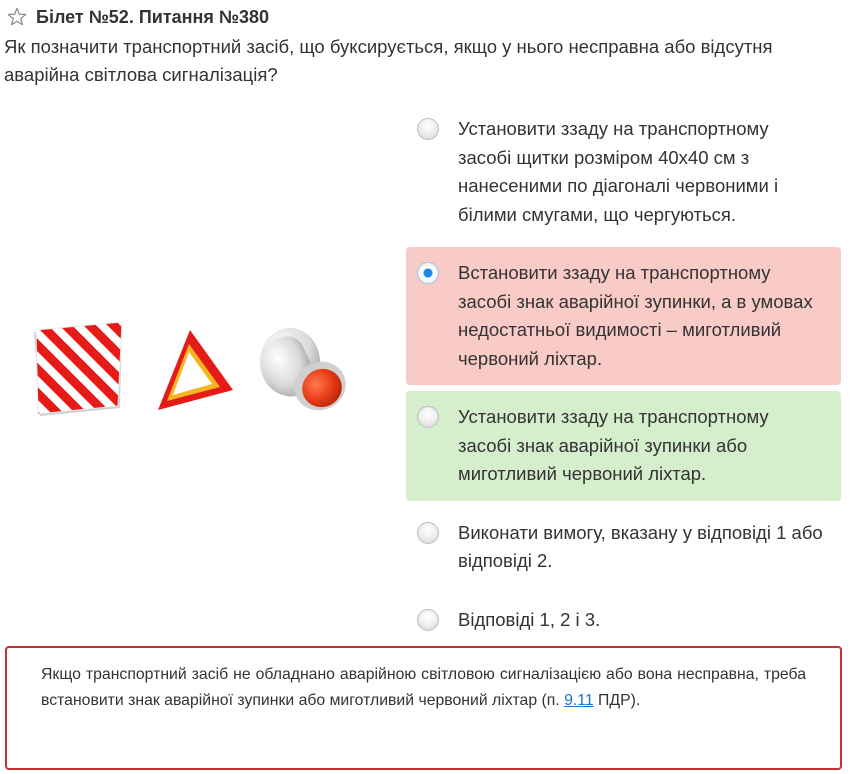 The height and width of the screenshot is (774, 851). I want to click on striped-plate-icon, so click(78, 368).